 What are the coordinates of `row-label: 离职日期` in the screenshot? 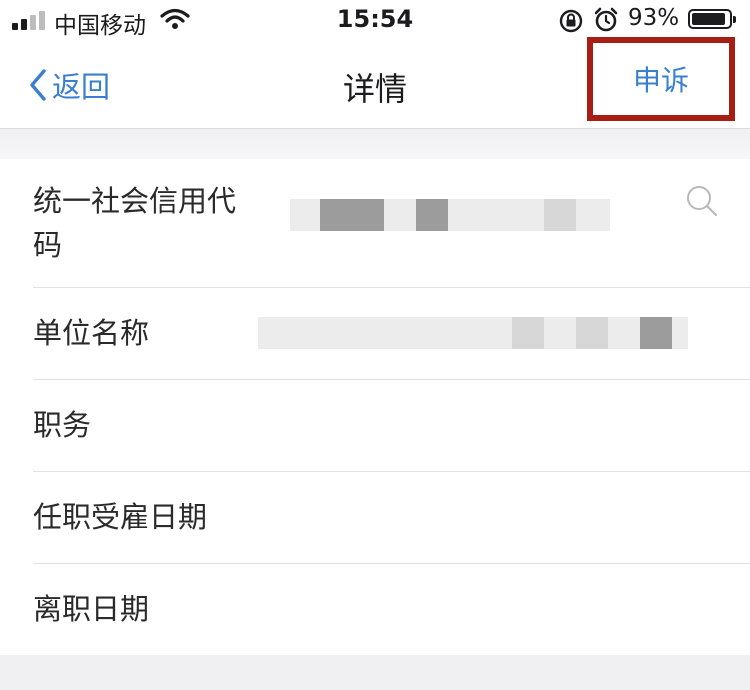 It's located at (91, 609).